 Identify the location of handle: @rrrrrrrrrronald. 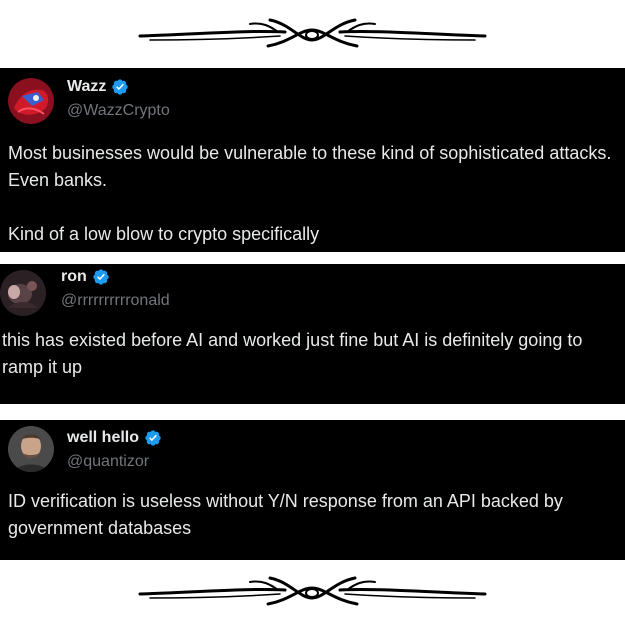
(115, 301).